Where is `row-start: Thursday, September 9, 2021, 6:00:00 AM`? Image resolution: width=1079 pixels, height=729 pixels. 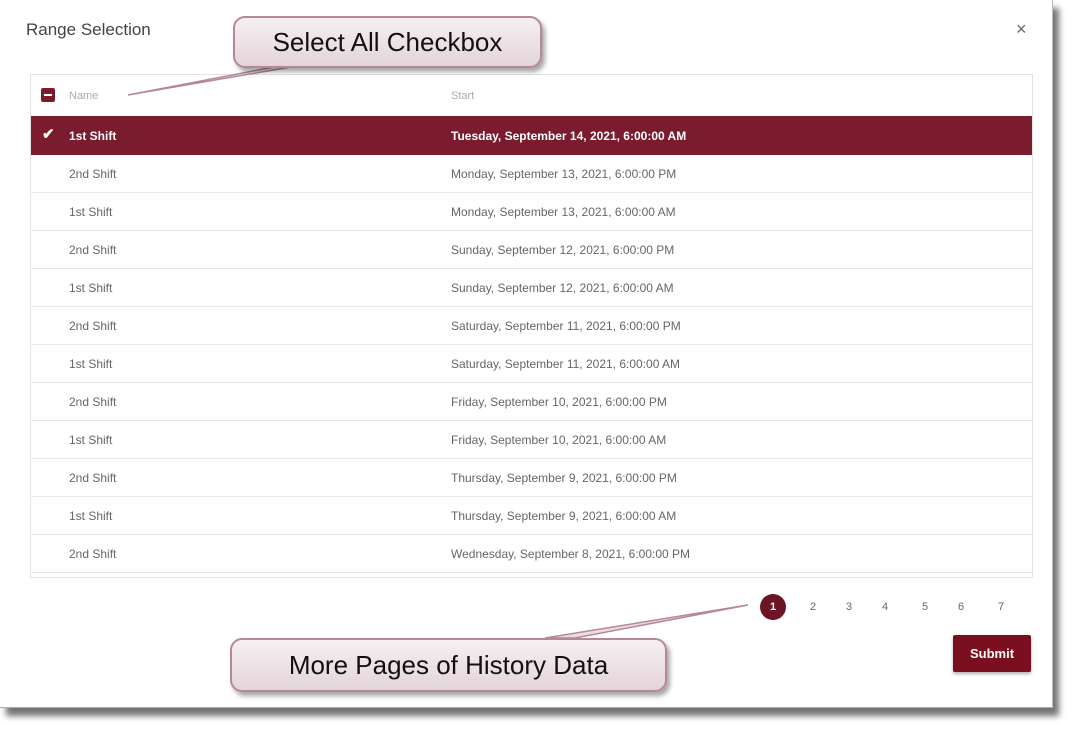 row-start: Thursday, September 9, 2021, 6:00:00 AM is located at coordinates (564, 516).